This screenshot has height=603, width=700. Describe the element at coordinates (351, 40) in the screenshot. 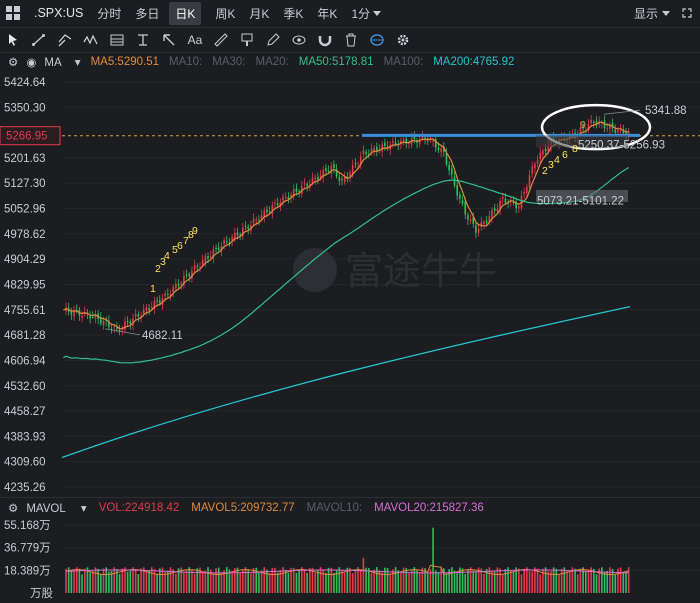

I see `delete-tool` at that location.